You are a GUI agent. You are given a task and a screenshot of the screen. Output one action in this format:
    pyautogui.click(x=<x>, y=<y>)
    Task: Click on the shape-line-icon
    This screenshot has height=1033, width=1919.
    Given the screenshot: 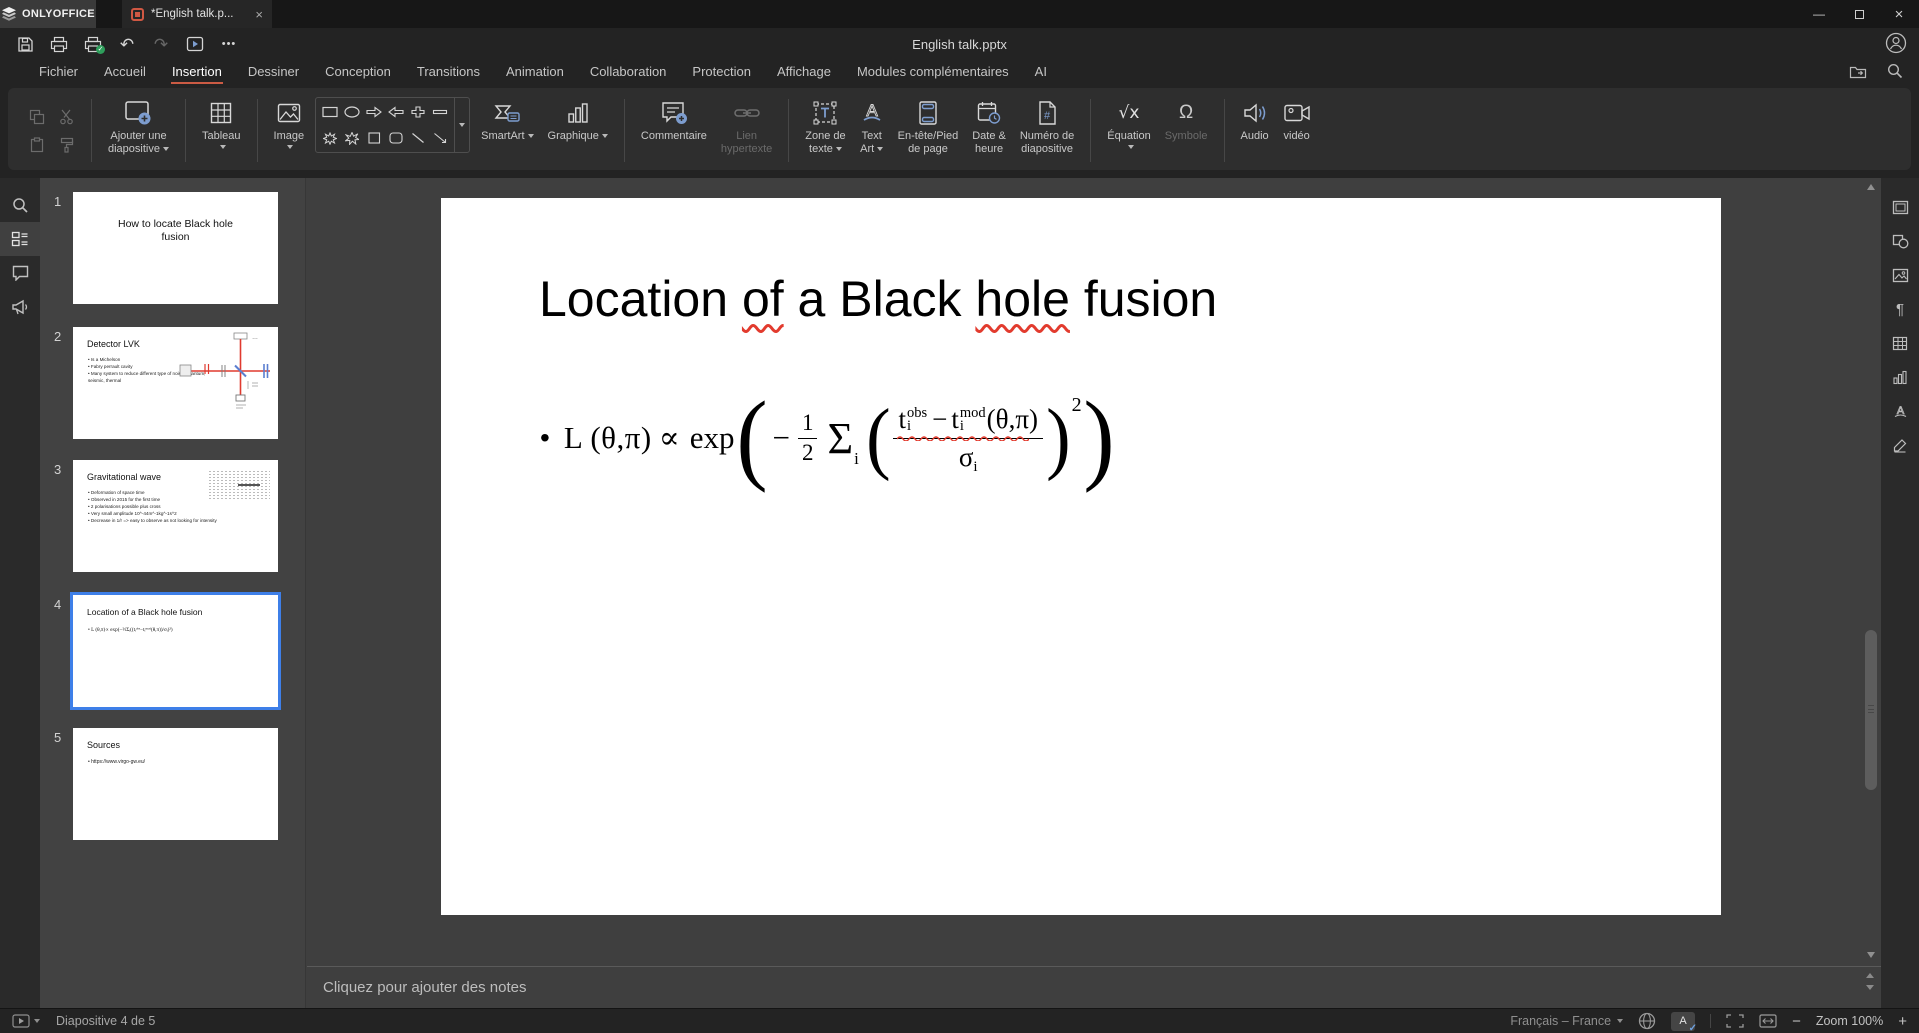 What is the action you would take?
    pyautogui.click(x=418, y=138)
    